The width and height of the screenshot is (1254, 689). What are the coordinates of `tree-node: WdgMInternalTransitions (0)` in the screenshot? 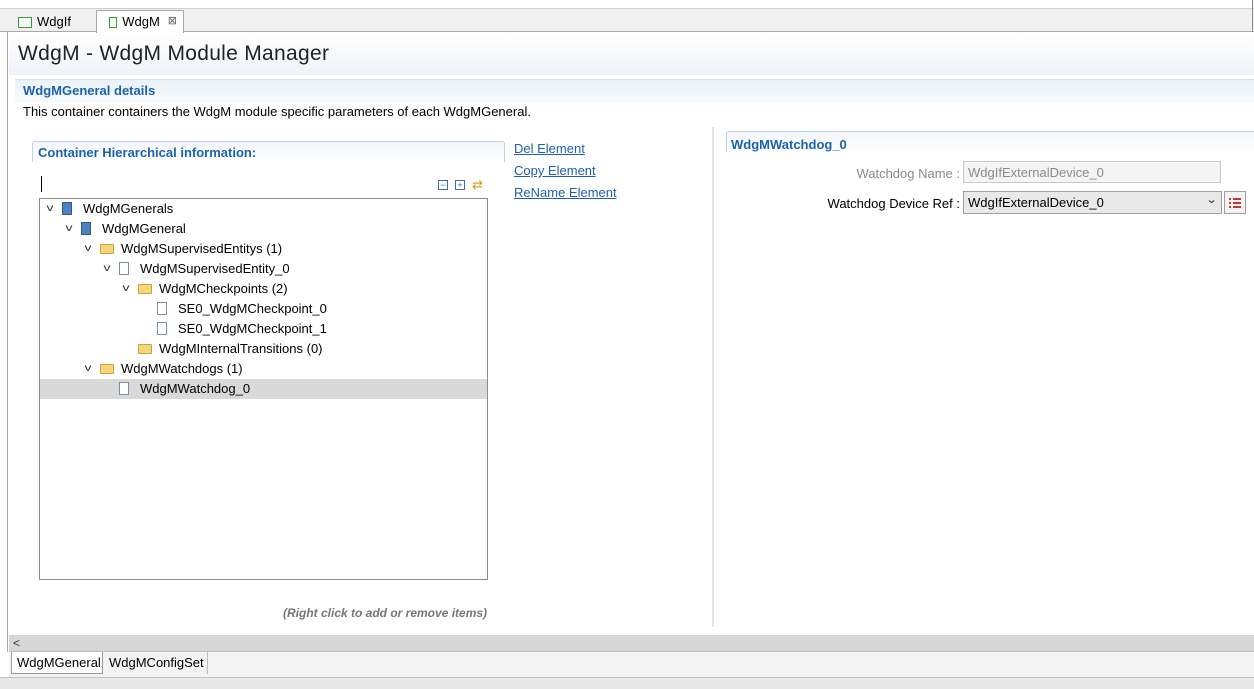 It's located at (263, 349).